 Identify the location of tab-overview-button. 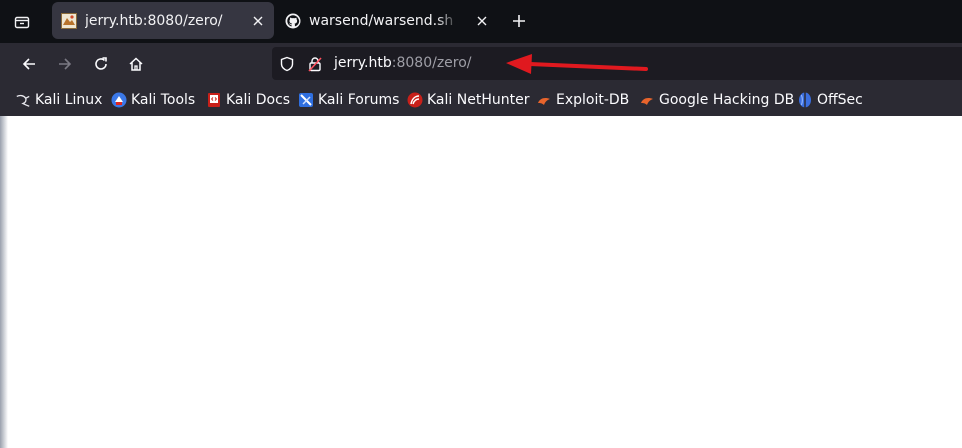
(22, 21).